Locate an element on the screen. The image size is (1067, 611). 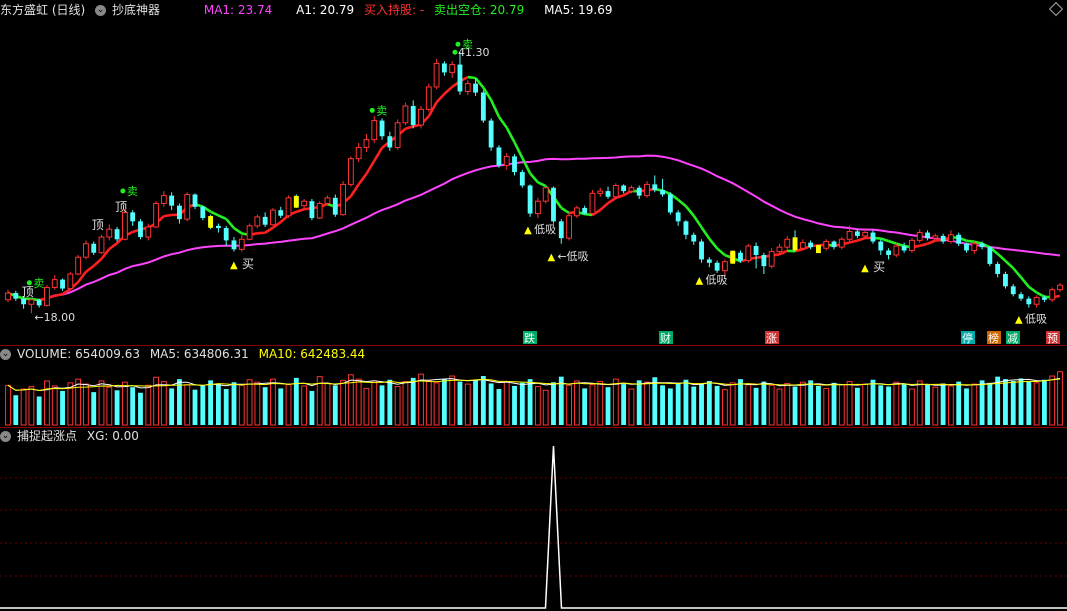
sell-label: 卖 is located at coordinates (381, 110).